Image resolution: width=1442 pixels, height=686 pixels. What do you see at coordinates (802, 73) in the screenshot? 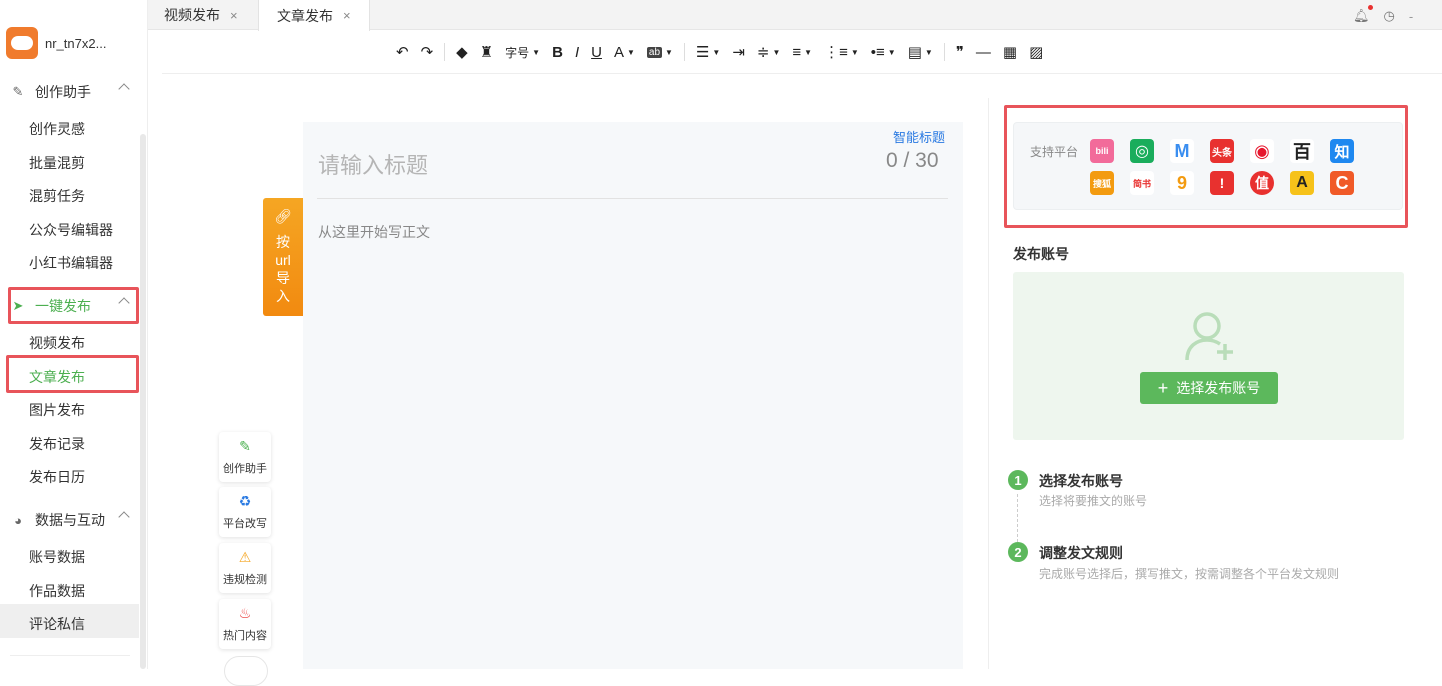
I see `toolbar-divider` at bounding box center [802, 73].